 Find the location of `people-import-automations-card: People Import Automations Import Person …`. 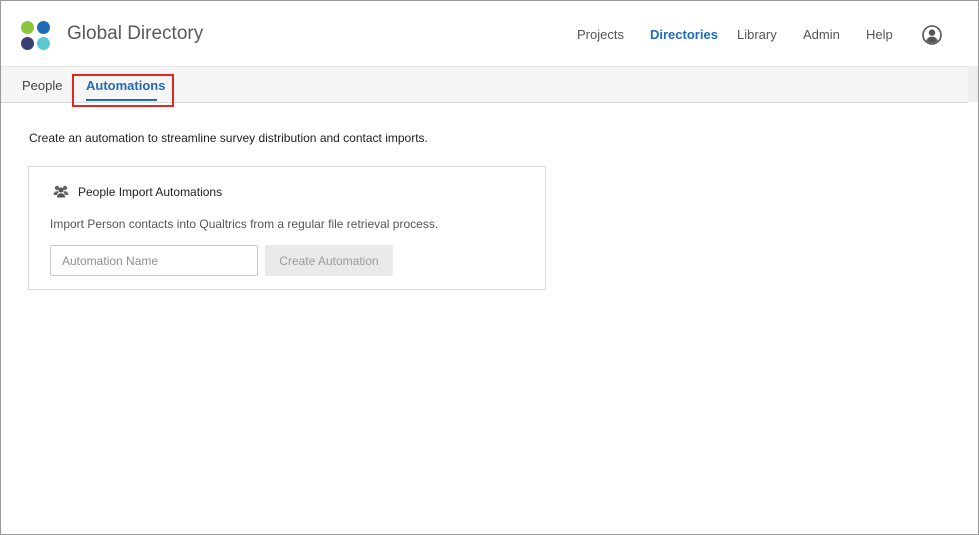

people-import-automations-card: People Import Automations Import Person … is located at coordinates (287, 228).